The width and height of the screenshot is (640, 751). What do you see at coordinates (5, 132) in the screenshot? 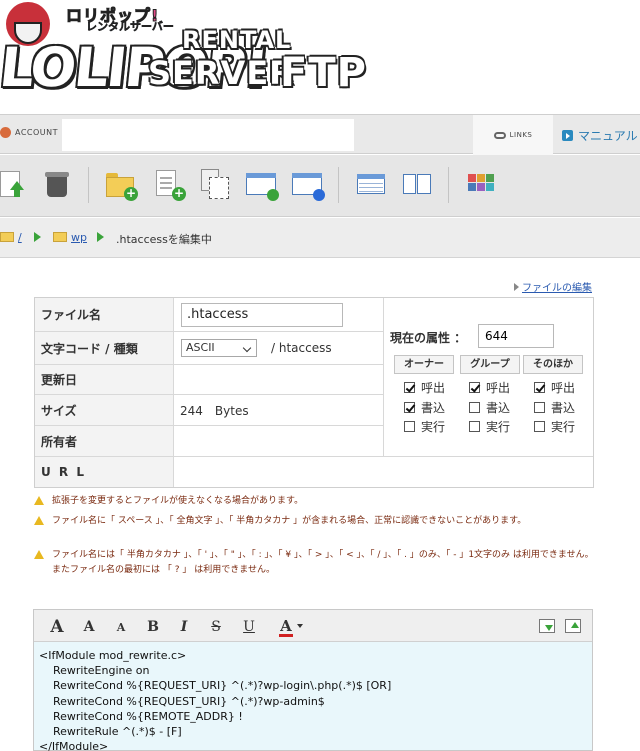
I see `user-icon` at bounding box center [5, 132].